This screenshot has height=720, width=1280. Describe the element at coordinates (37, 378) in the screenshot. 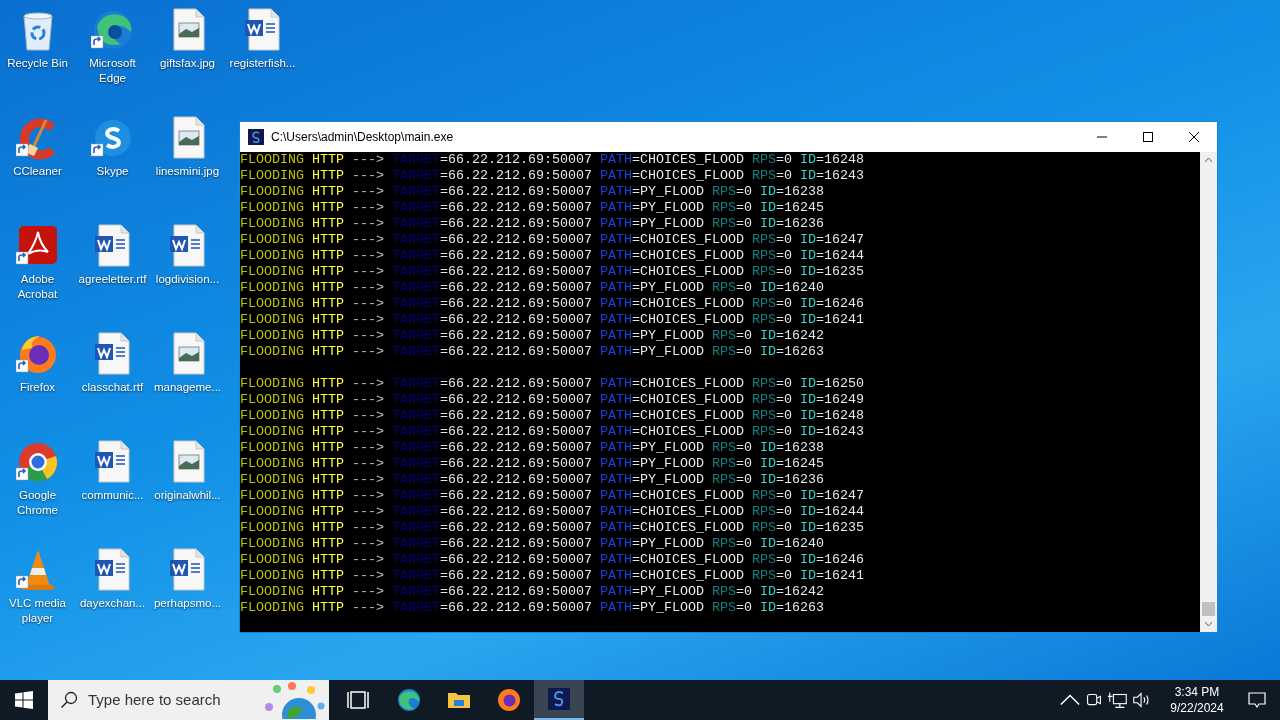

I see `desktop-icon: Firefox` at that location.